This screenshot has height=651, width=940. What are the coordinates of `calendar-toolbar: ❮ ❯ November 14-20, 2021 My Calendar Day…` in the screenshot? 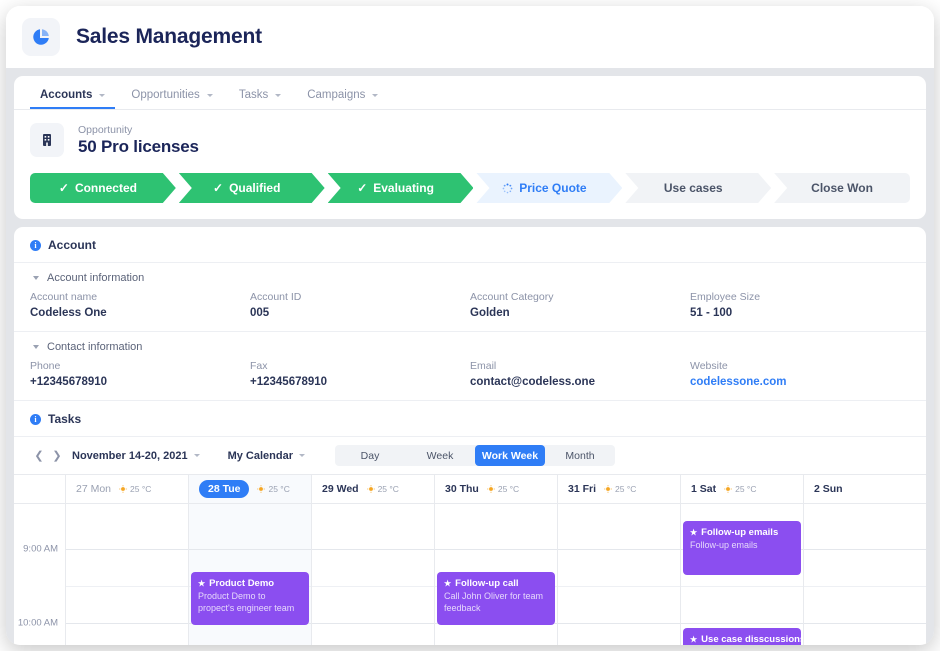 It's located at (470, 455).